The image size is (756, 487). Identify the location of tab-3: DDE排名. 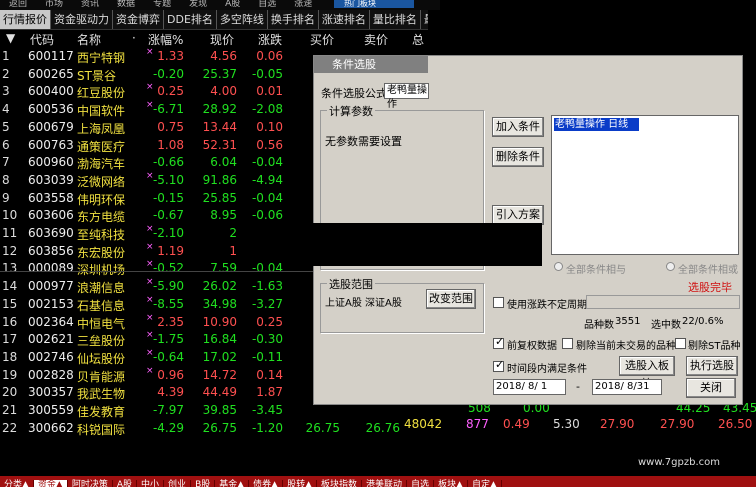
(190, 19).